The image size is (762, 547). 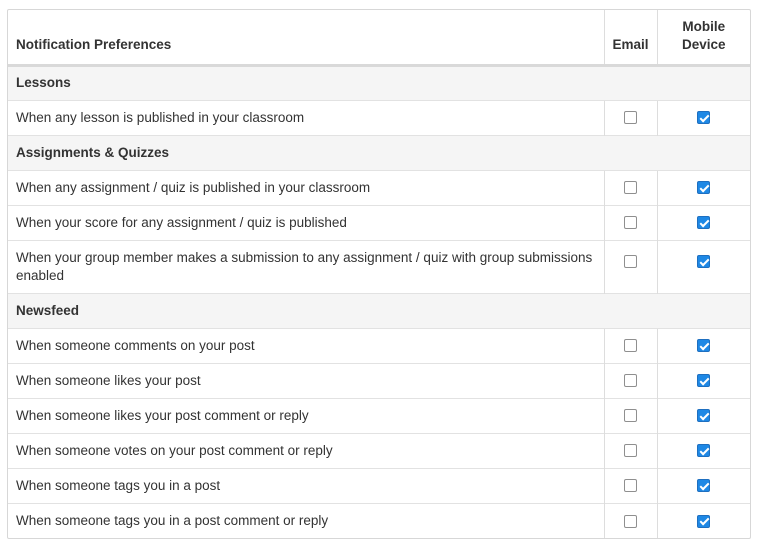 I want to click on column-header-notification-preferences: Notification Preferences, so click(x=306, y=38).